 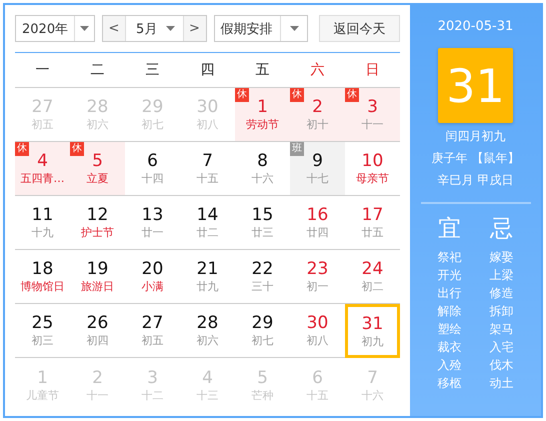 What do you see at coordinates (153, 286) in the screenshot?
I see `lunar-date: 小满` at bounding box center [153, 286].